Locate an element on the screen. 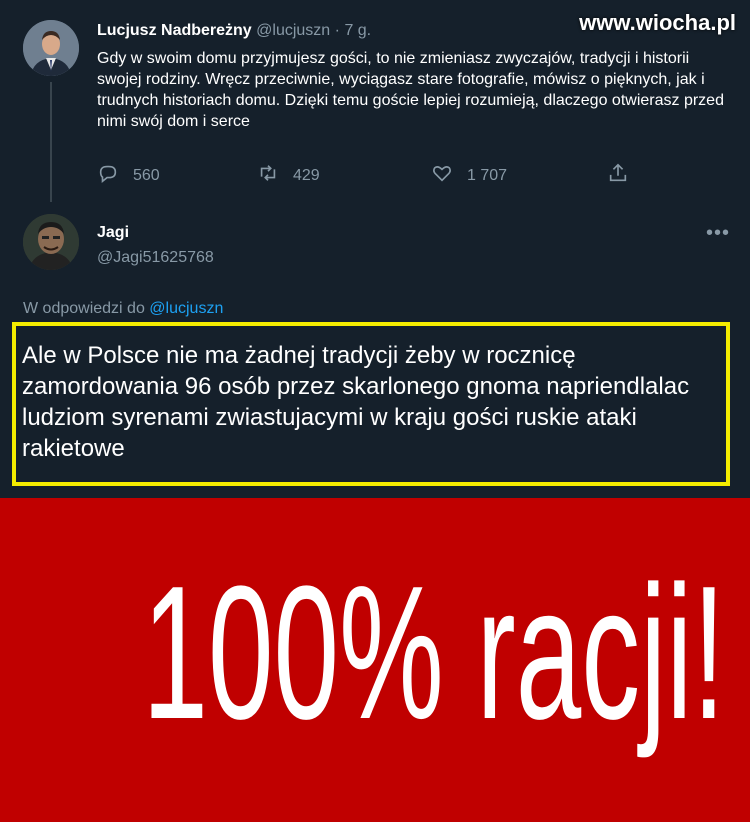  retweet-button: 429 is located at coordinates (288, 175).